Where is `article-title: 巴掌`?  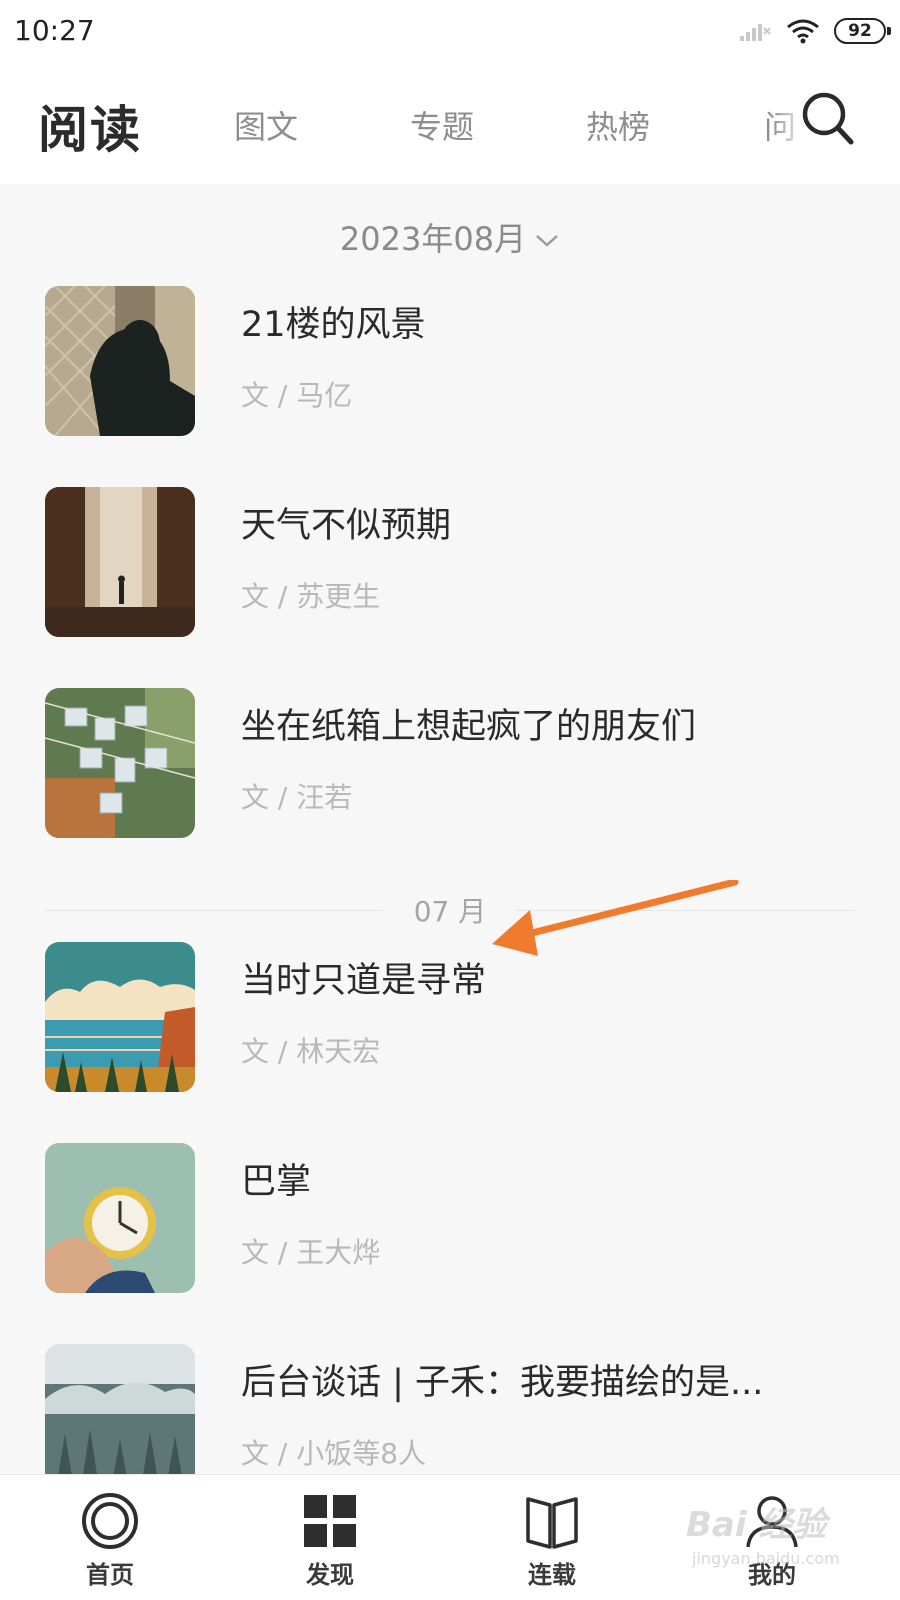
article-title: 巴掌 is located at coordinates (276, 1182).